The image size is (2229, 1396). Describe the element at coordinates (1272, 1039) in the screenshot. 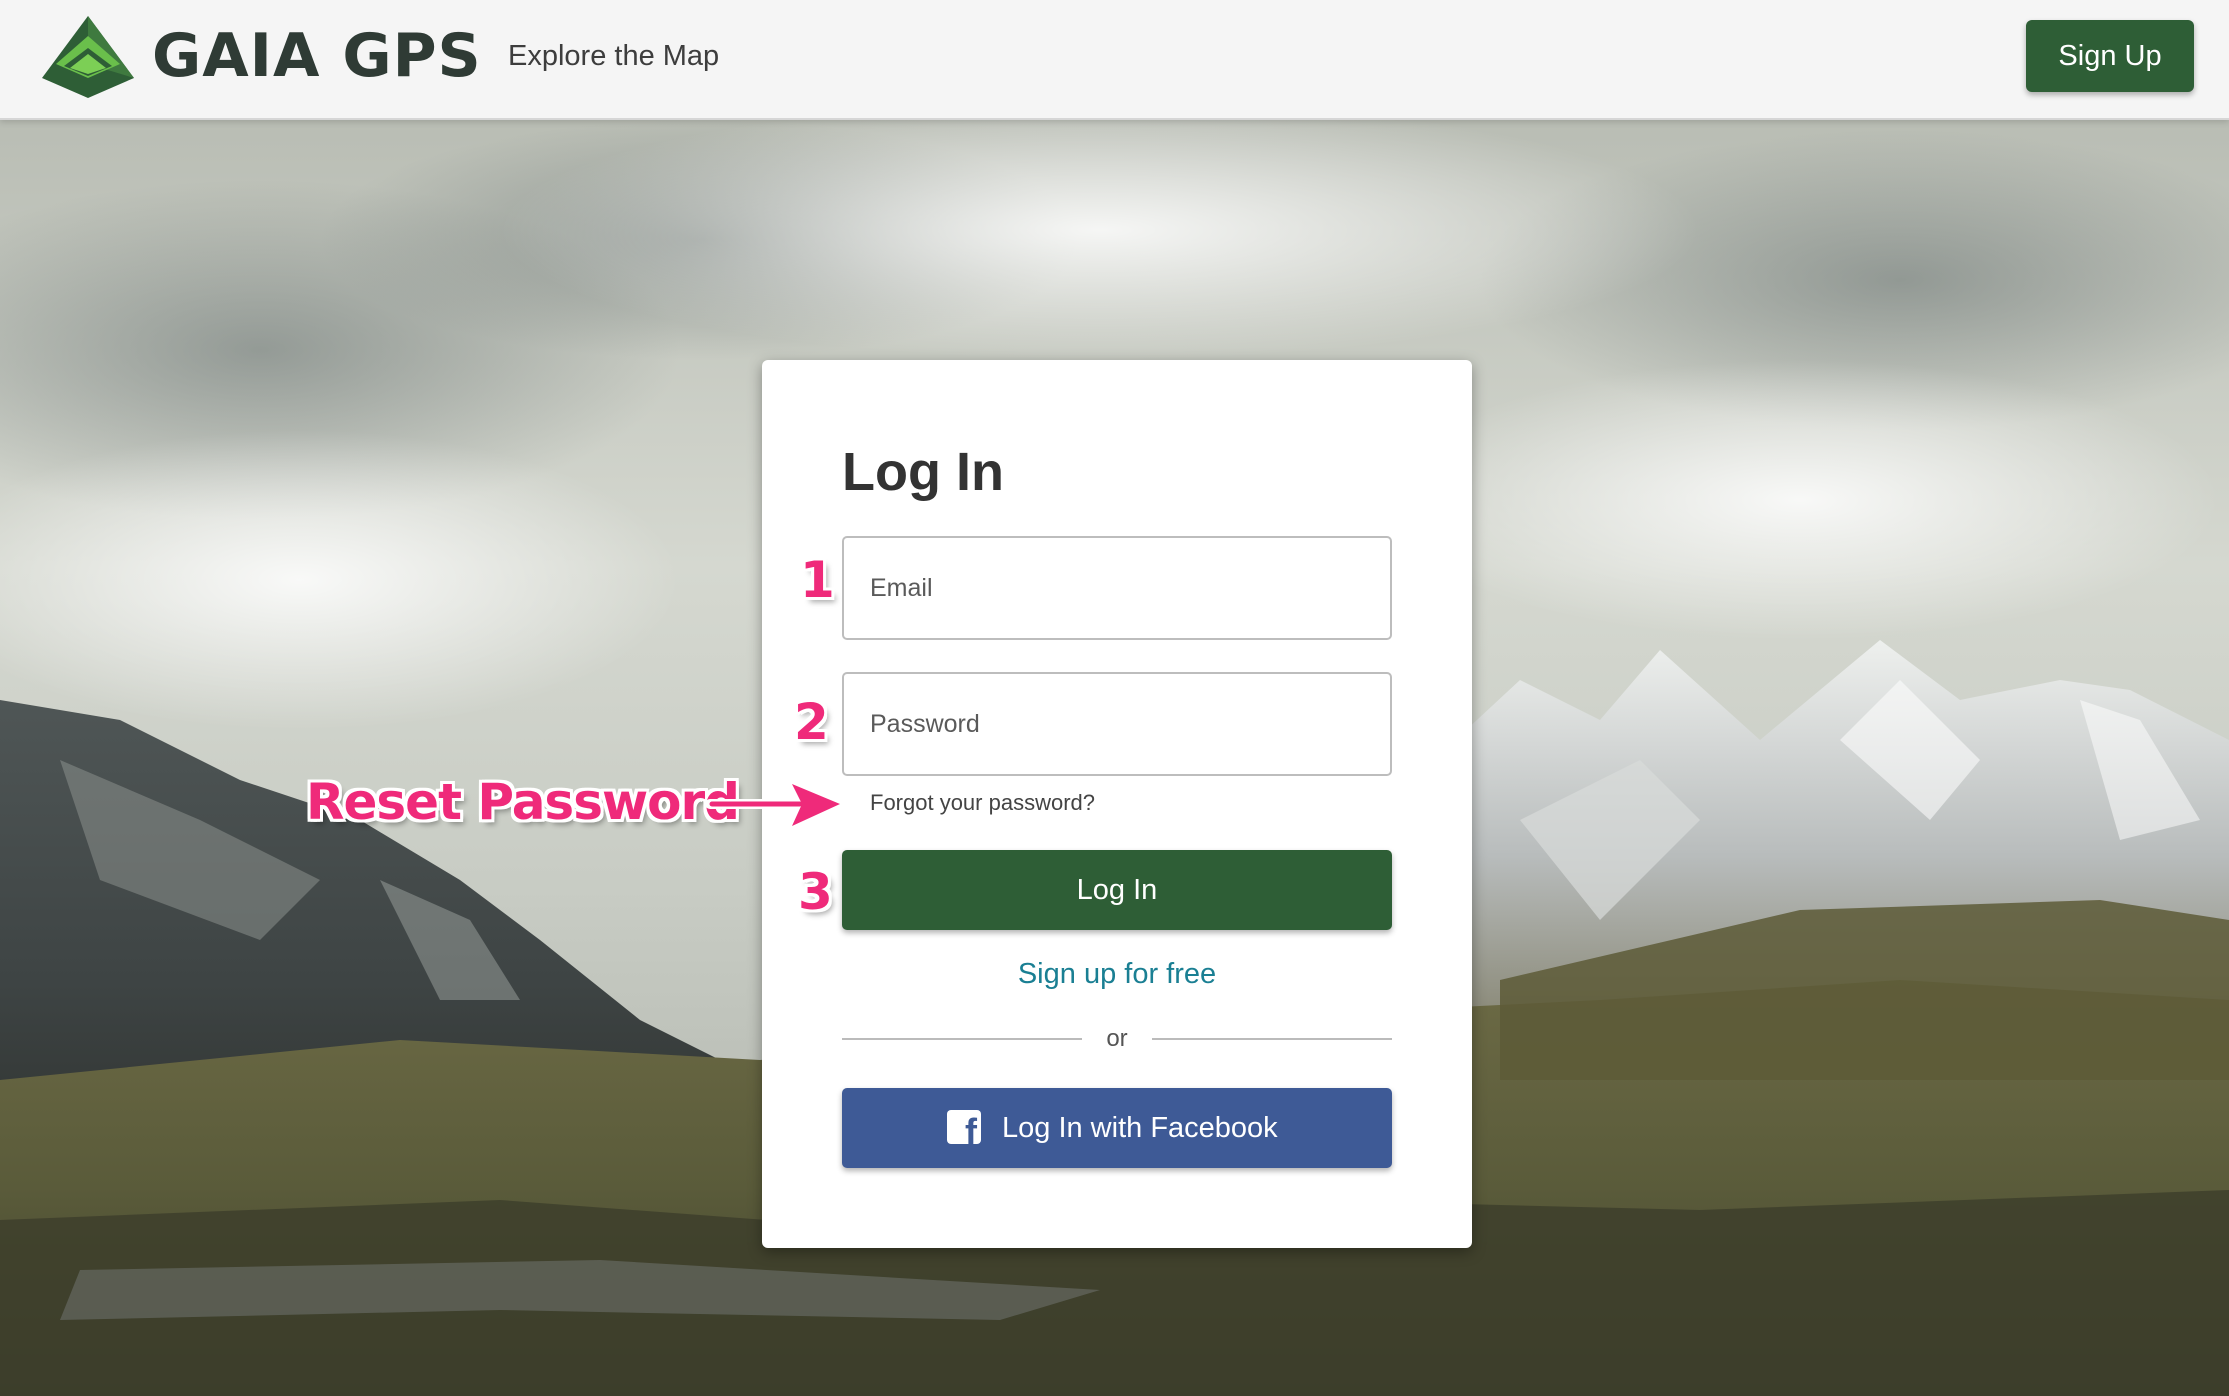

I see `divider-right` at that location.